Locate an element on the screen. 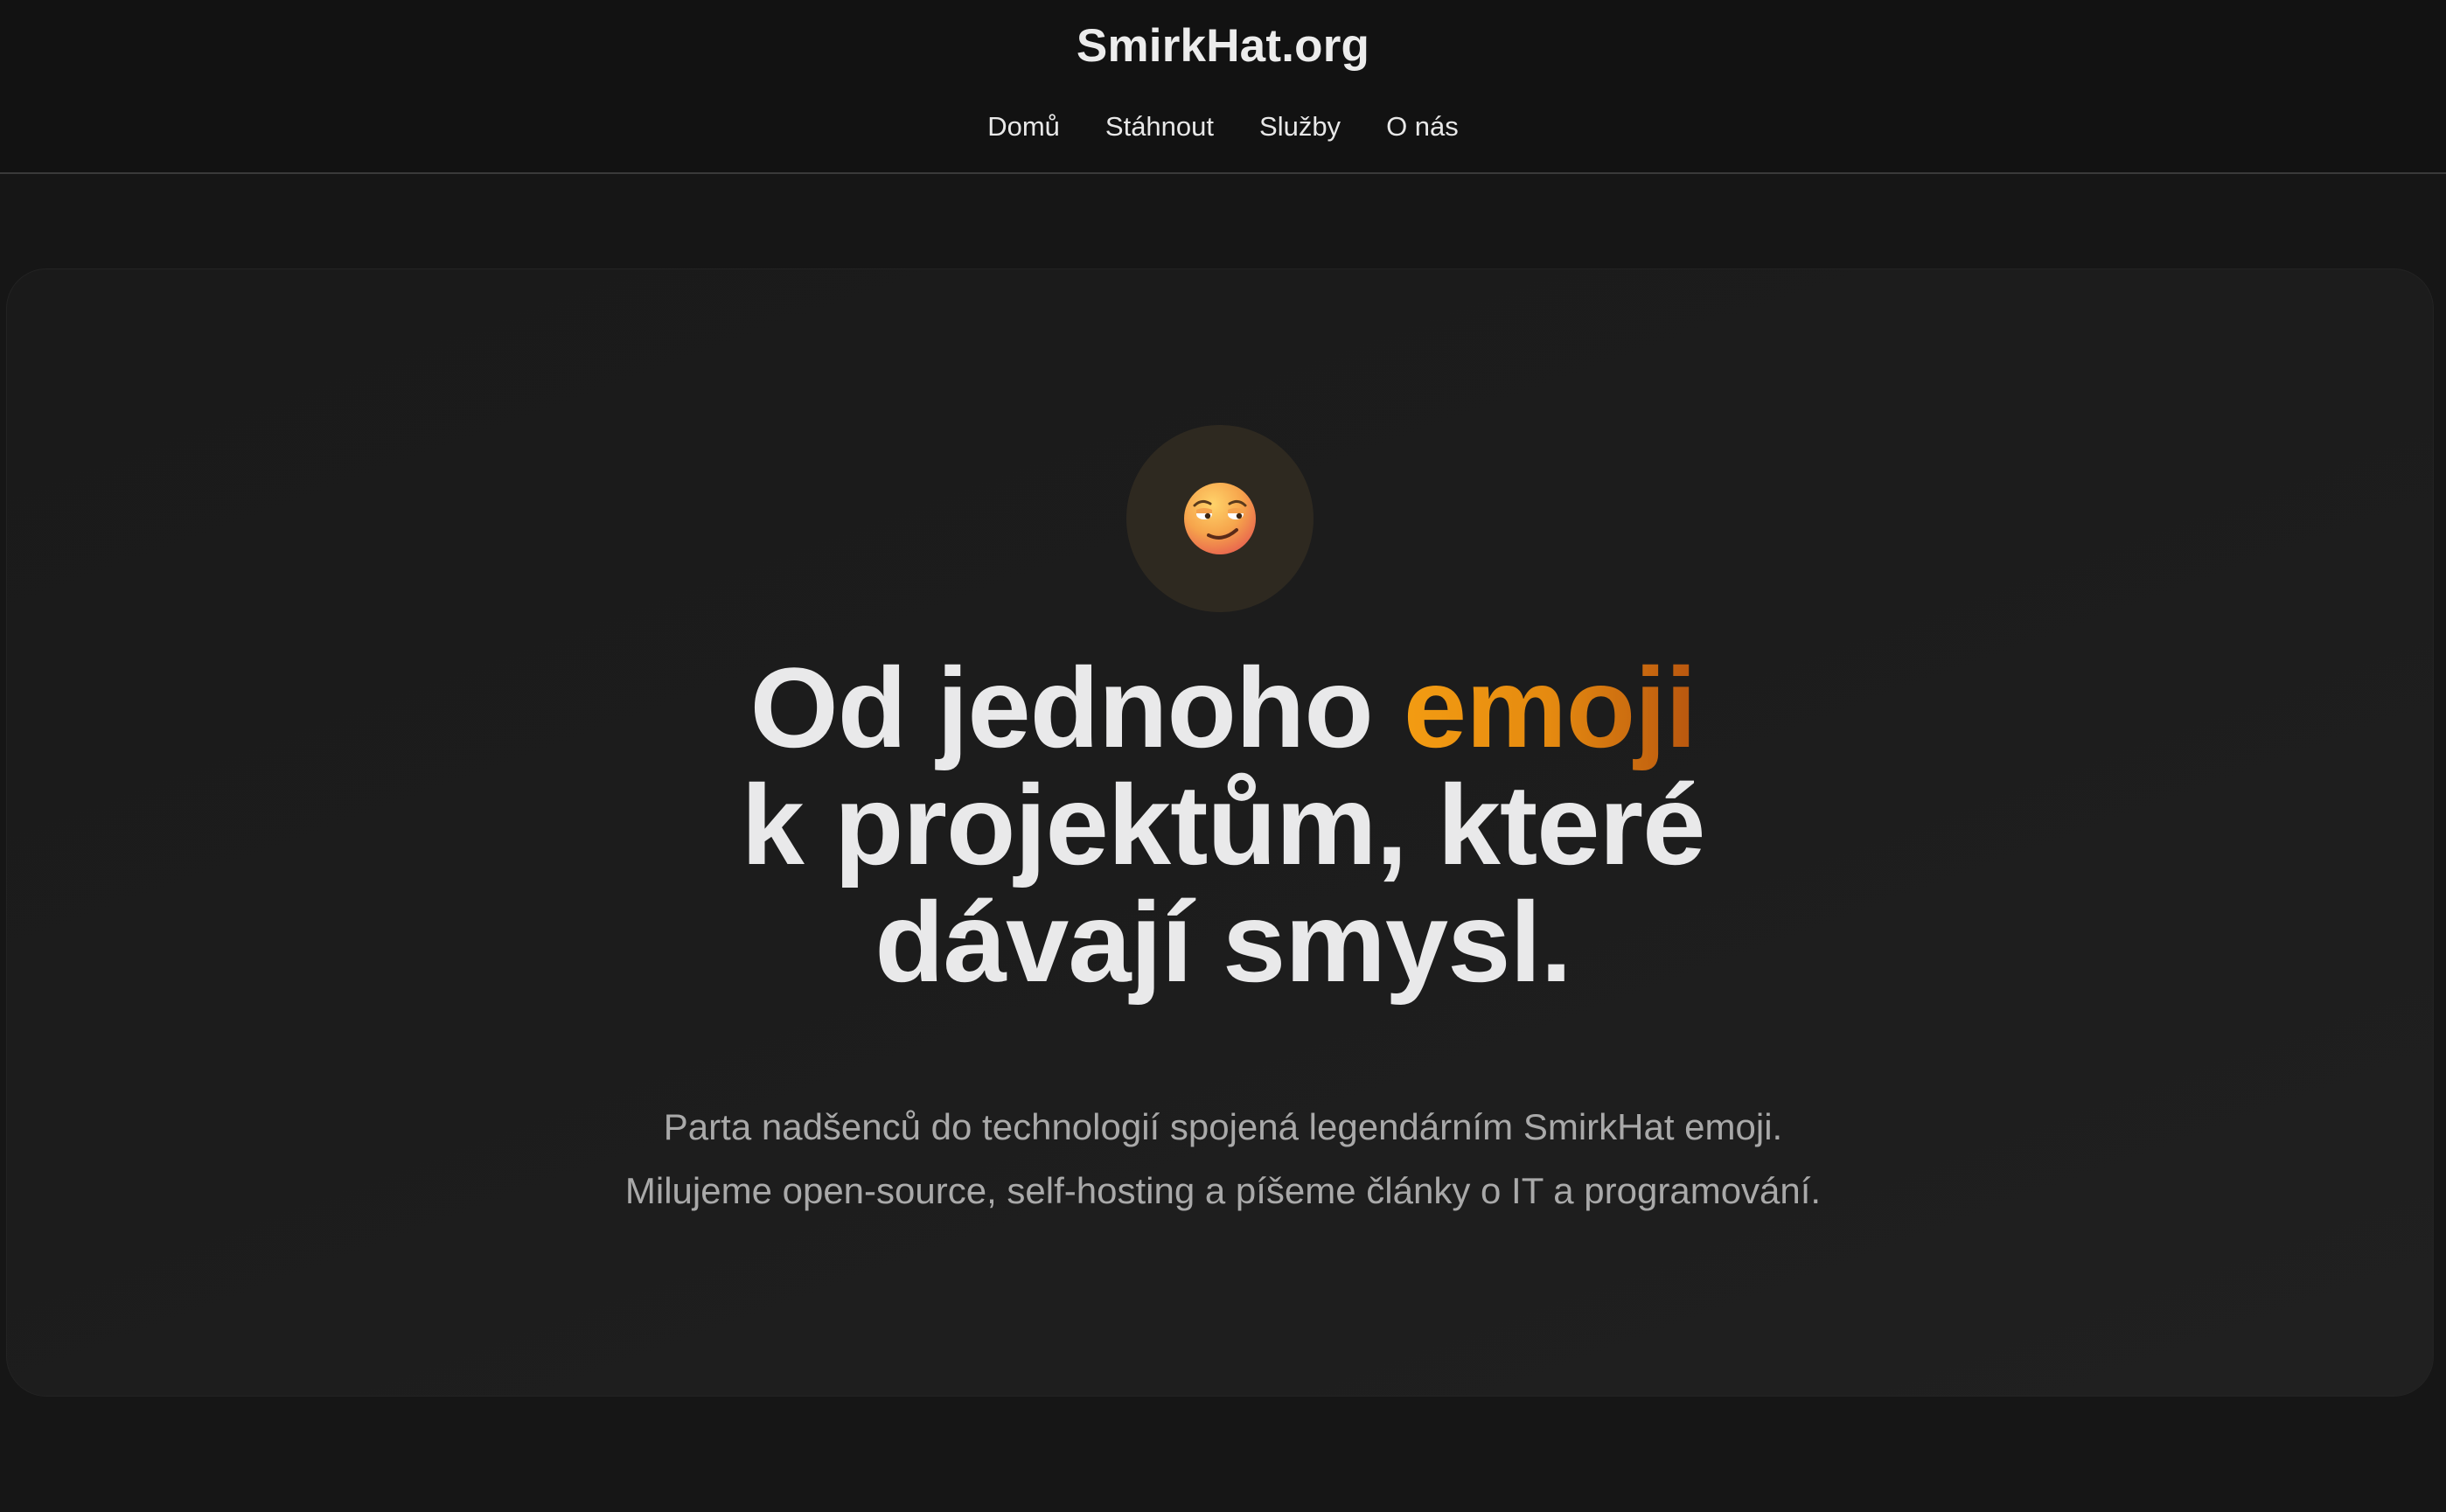 The height and width of the screenshot is (1512, 2446). nav-item-home: Domů is located at coordinates (1024, 127).